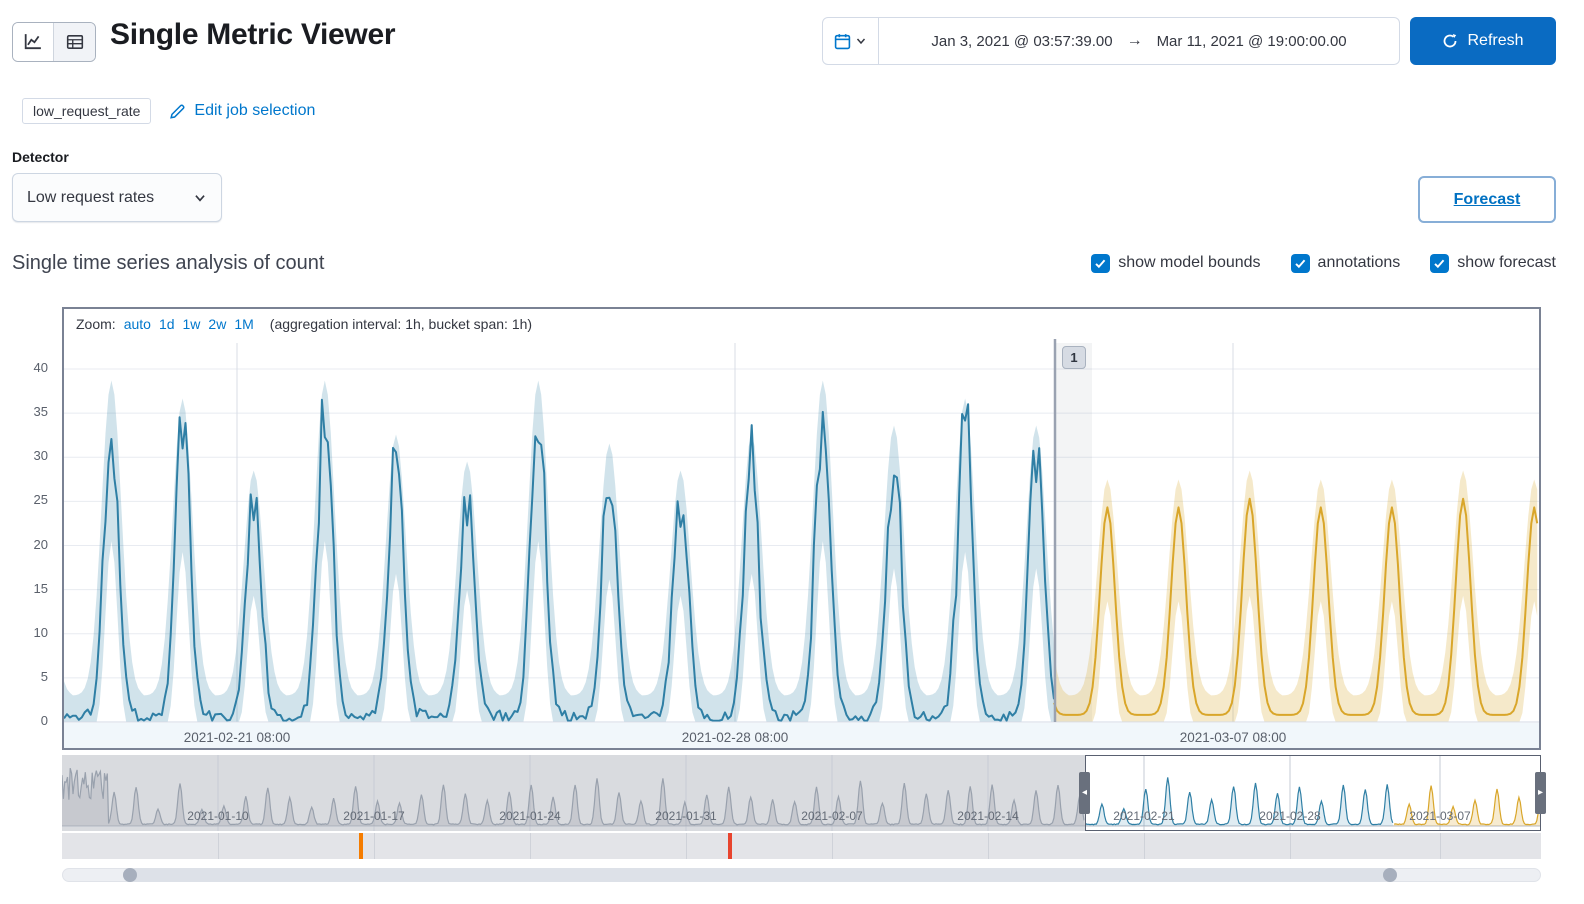 The height and width of the screenshot is (904, 1584). What do you see at coordinates (735, 737) in the screenshot?
I see `x-axis-label: 2021-02-28 08:00` at bounding box center [735, 737].